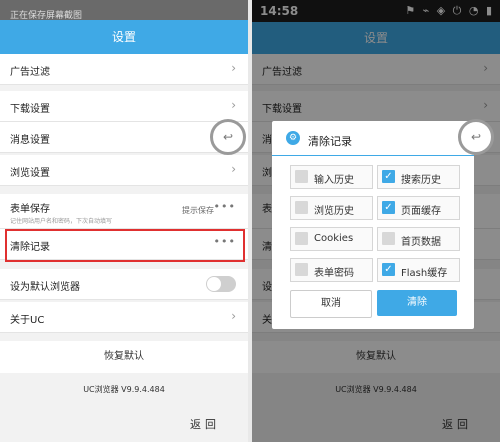  Describe the element at coordinates (198, 210) in the screenshot. I see `item-value: 提示保存` at that location.